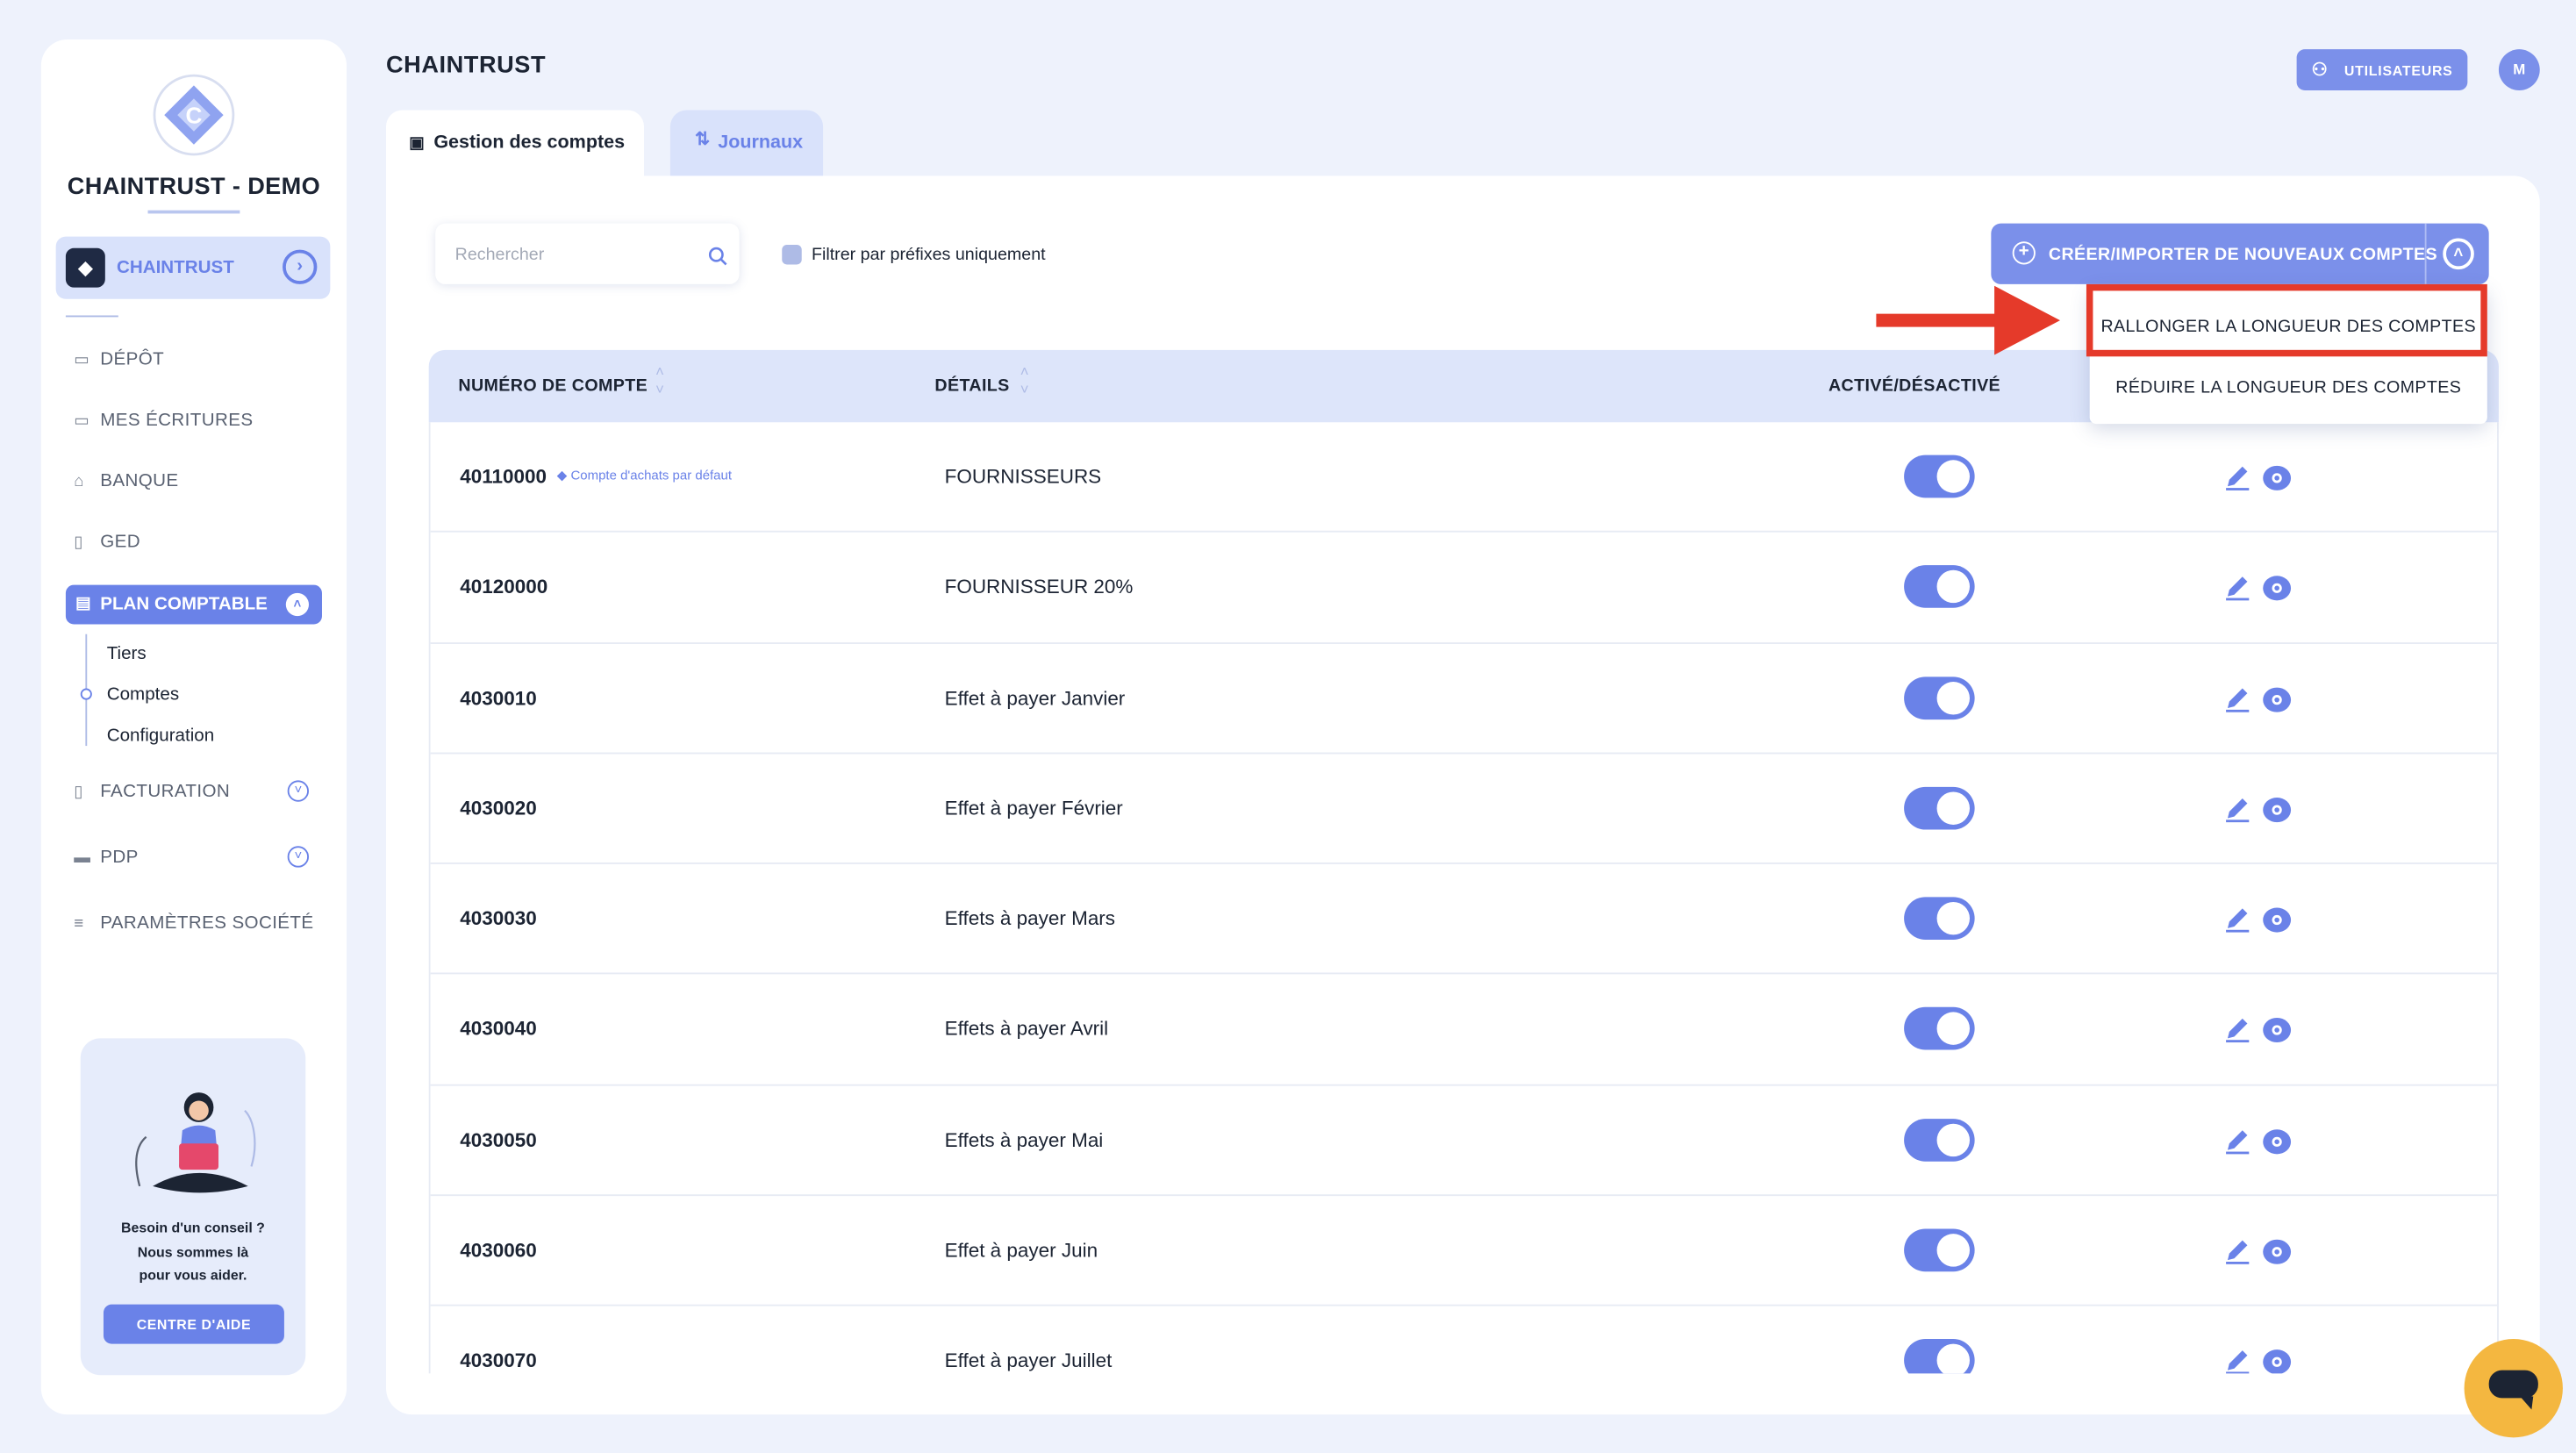 This screenshot has width=2576, height=1453. Describe the element at coordinates (587, 253) in the screenshot. I see `search-input: Rechercher` at that location.